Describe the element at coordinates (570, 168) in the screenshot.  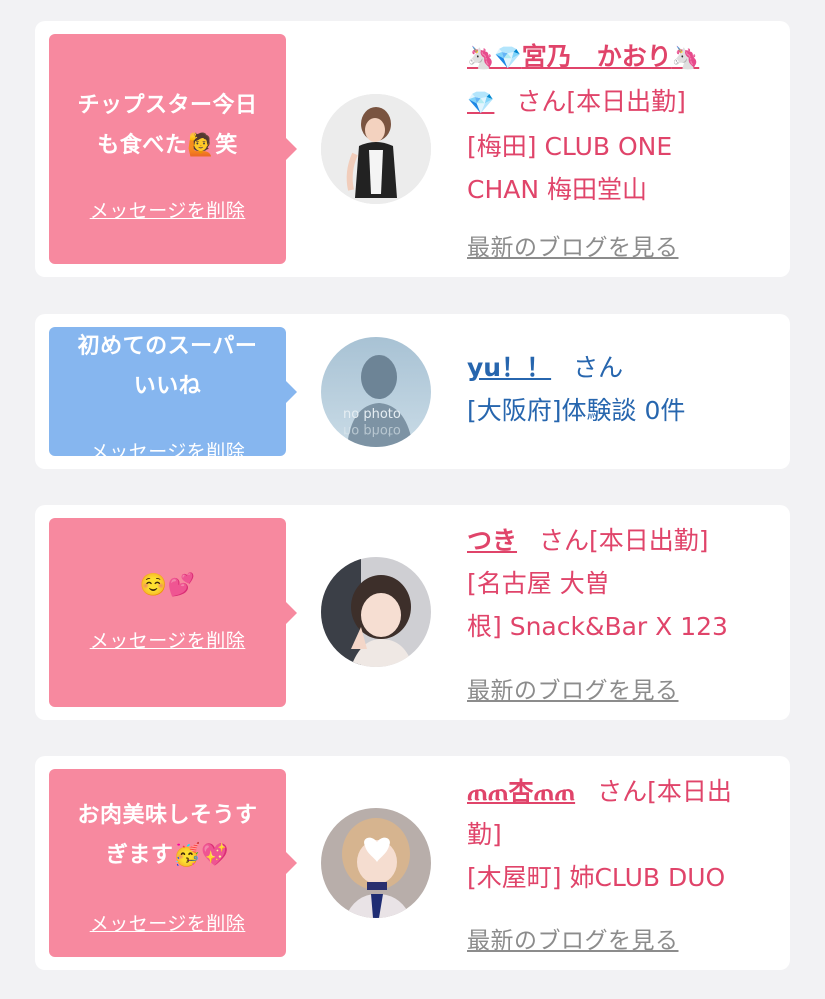
I see `shop-name: [梅田] CLUB ONE CHAN 梅田堂山` at that location.